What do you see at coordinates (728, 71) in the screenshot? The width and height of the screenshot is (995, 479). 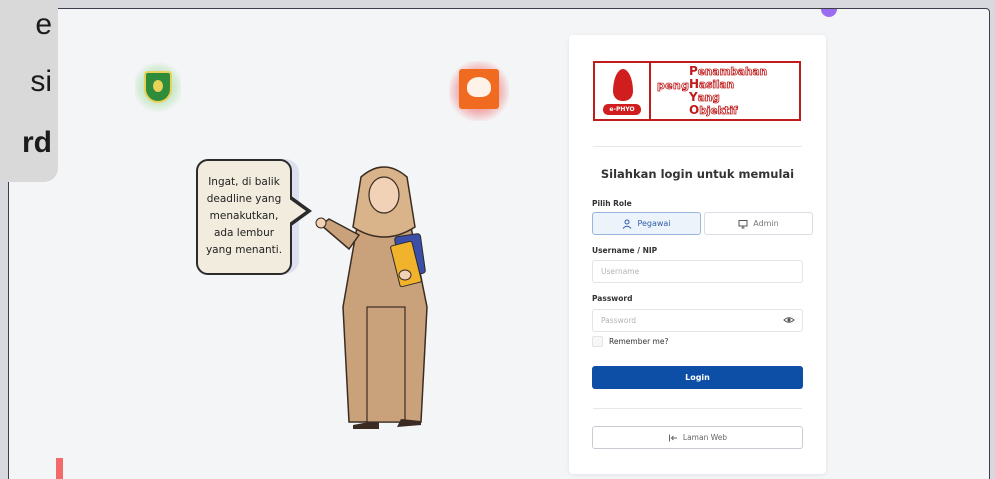 I see `brand-word: Penambahan` at bounding box center [728, 71].